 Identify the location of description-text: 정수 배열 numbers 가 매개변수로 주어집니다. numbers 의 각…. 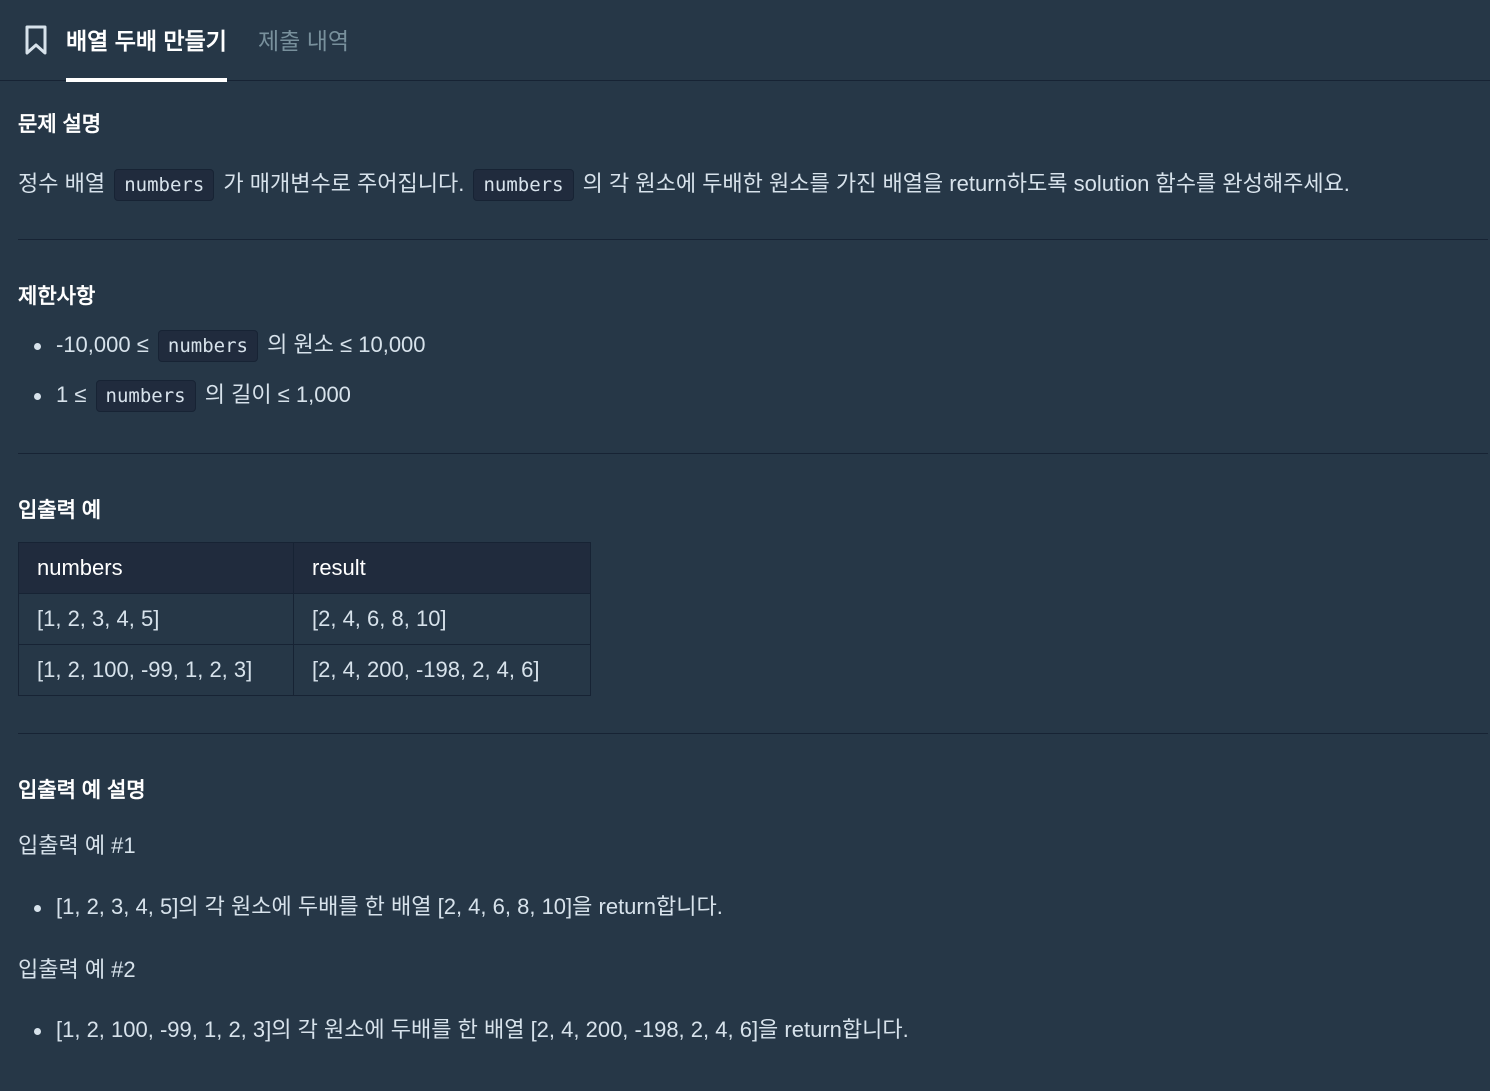
(684, 184).